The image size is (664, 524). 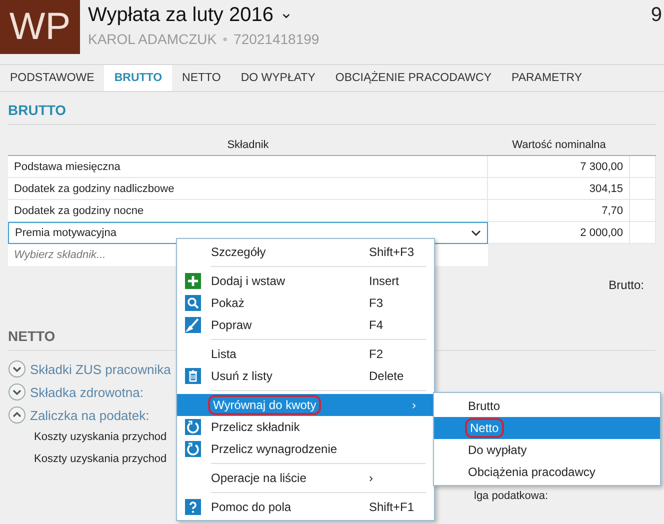 I want to click on table-cell: Dodatek za godziny nocne, so click(x=248, y=211).